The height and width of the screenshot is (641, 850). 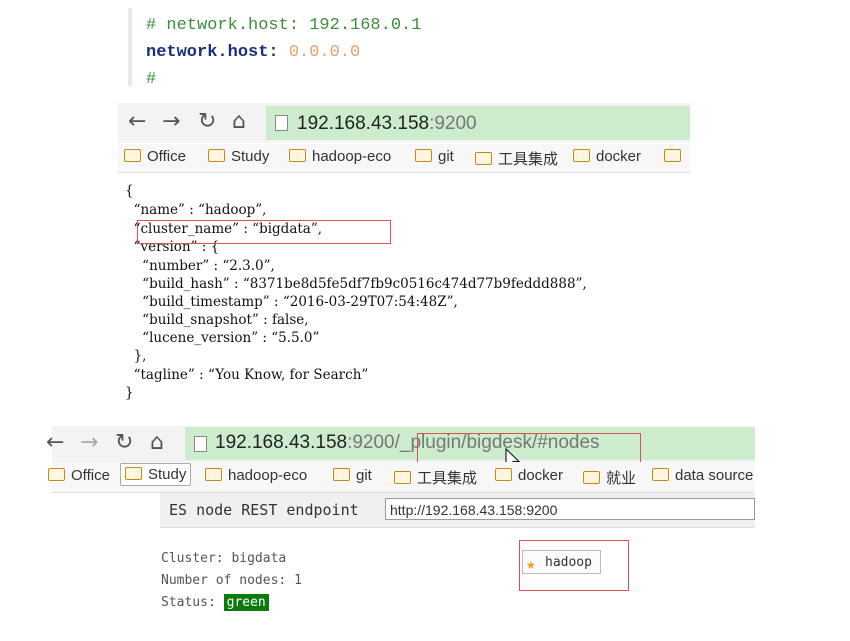 What do you see at coordinates (259, 558) in the screenshot?
I see `cluster-value: bigdata` at bounding box center [259, 558].